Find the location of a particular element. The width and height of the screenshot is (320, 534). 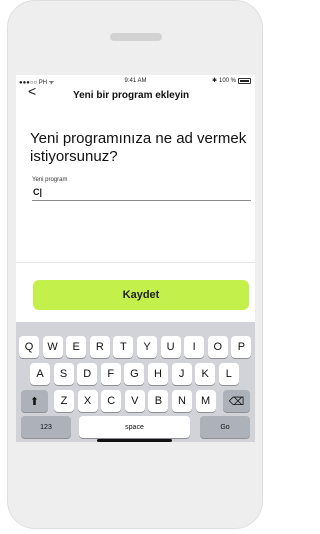

key-i: I is located at coordinates (194, 347).